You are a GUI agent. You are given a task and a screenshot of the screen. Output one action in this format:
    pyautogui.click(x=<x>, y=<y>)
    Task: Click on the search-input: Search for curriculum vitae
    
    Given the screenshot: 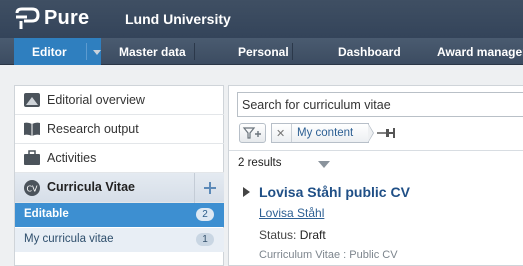 What is the action you would take?
    pyautogui.click(x=380, y=104)
    